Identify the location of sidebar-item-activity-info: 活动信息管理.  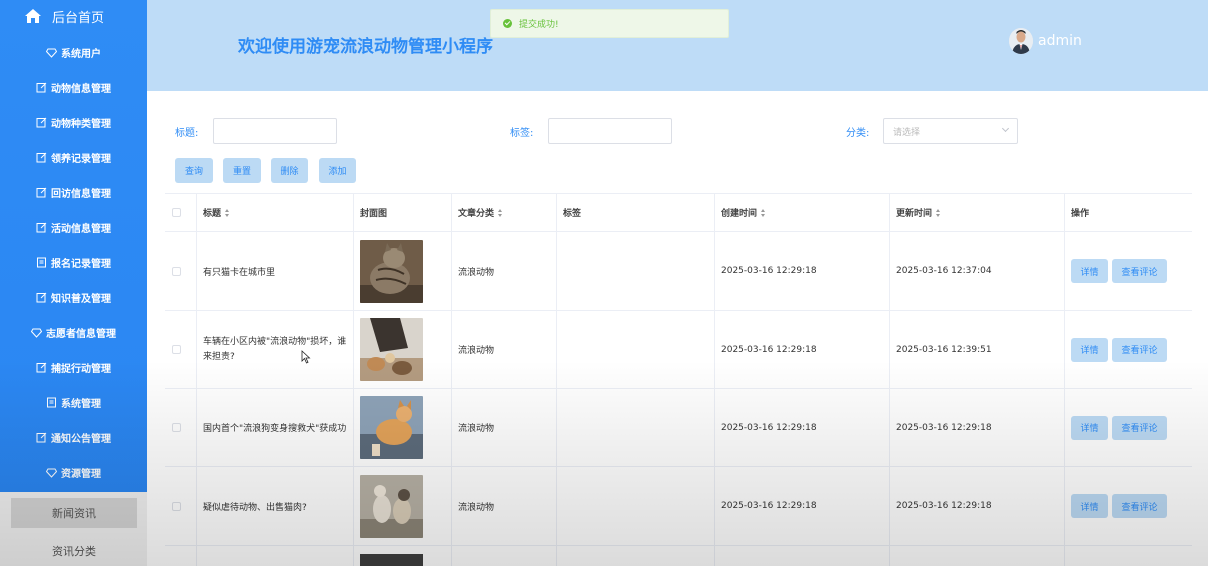
(73, 227).